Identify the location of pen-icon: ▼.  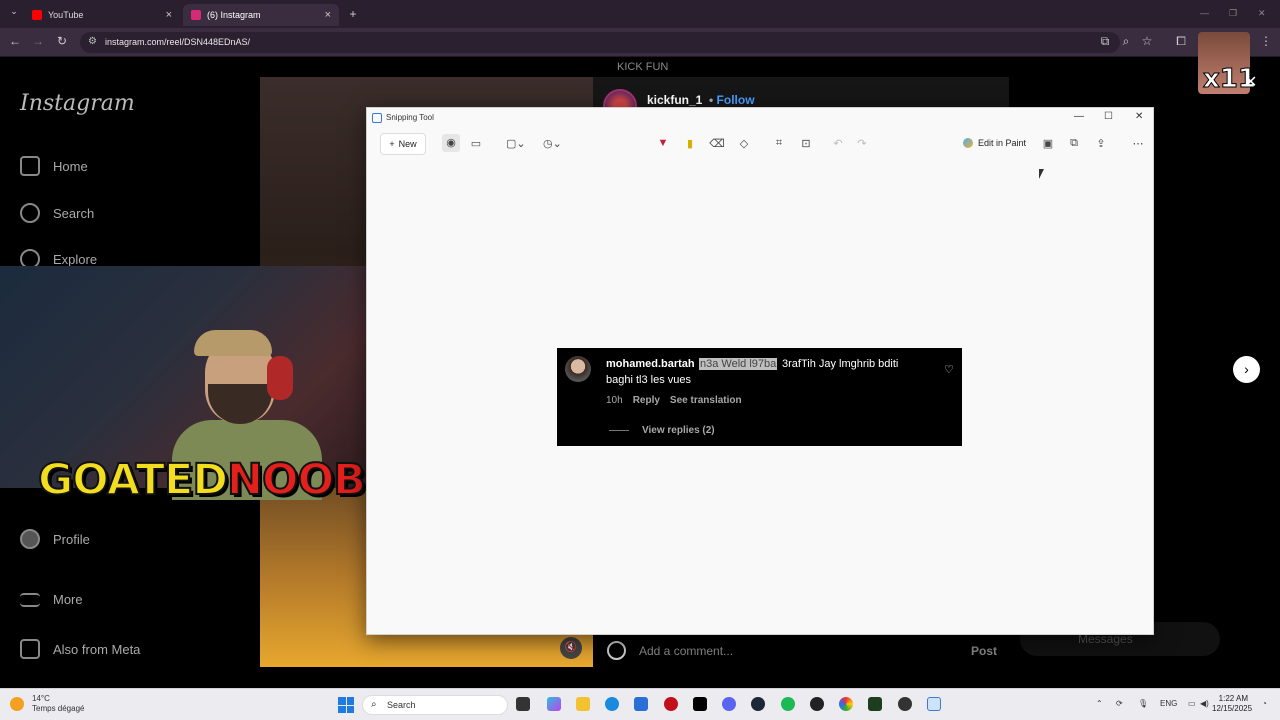
(663, 143).